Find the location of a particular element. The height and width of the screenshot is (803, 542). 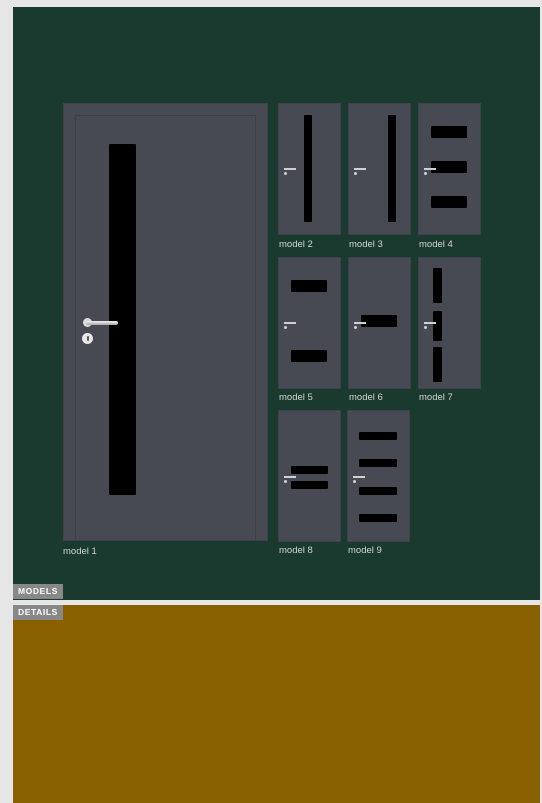

model-label: model 6 is located at coordinates (366, 397).